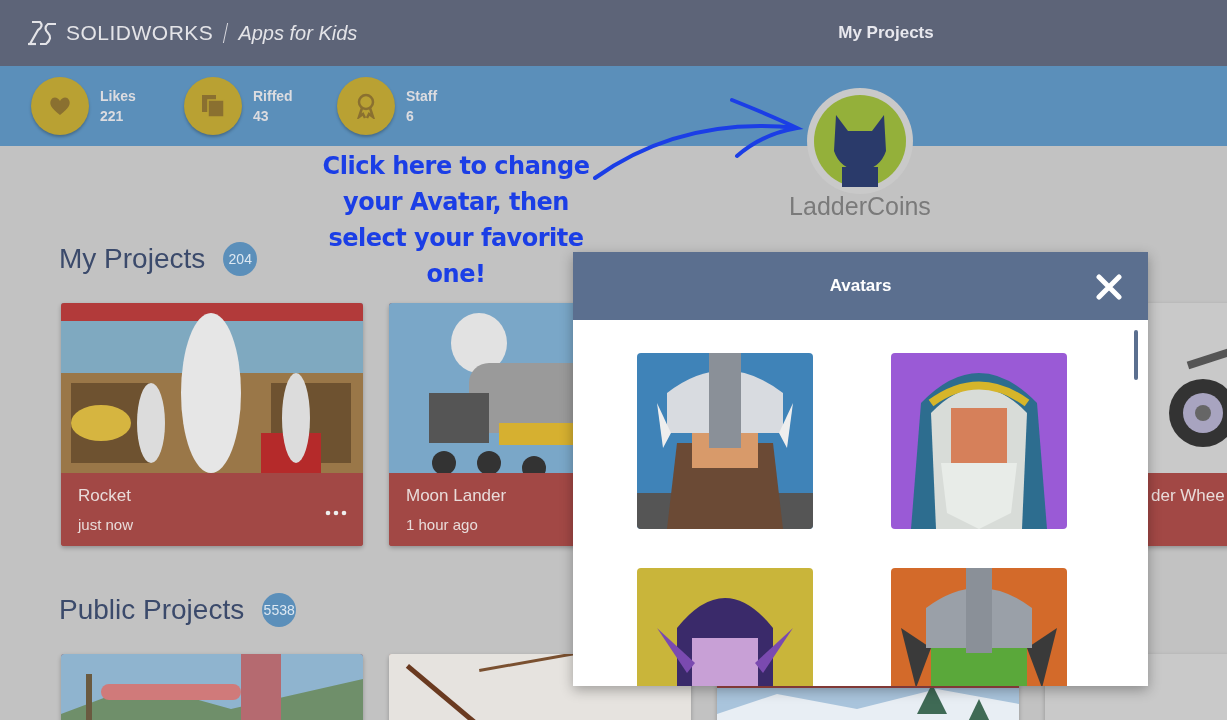  What do you see at coordinates (1109, 287) in the screenshot?
I see `close-button` at bounding box center [1109, 287].